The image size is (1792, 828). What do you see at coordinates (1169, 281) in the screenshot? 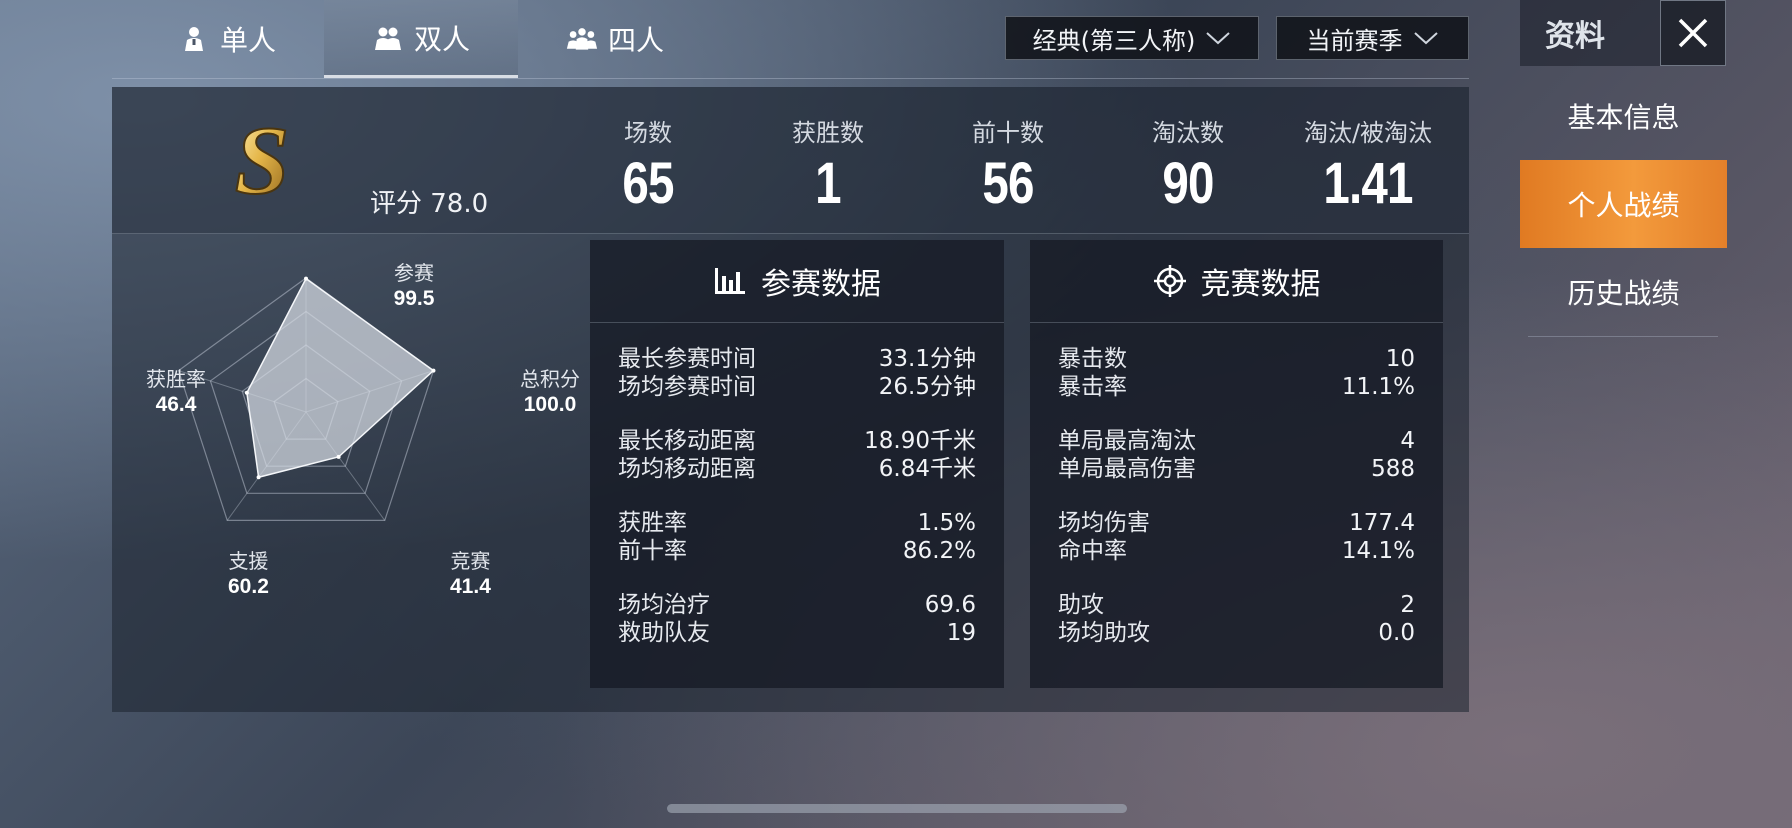
I see `crosshair-icon` at bounding box center [1169, 281].